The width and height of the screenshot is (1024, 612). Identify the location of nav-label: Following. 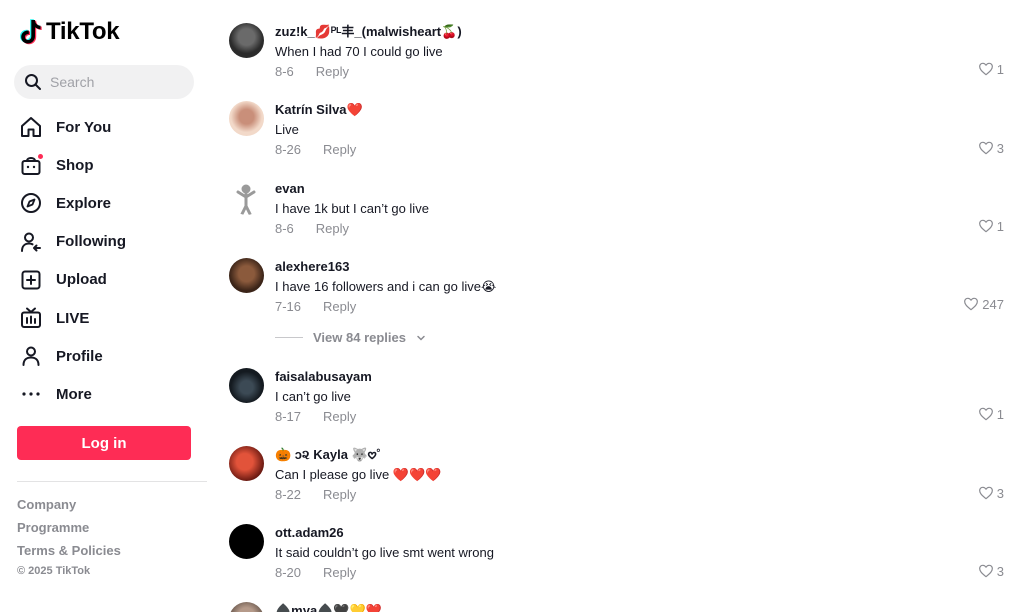
(91, 242).